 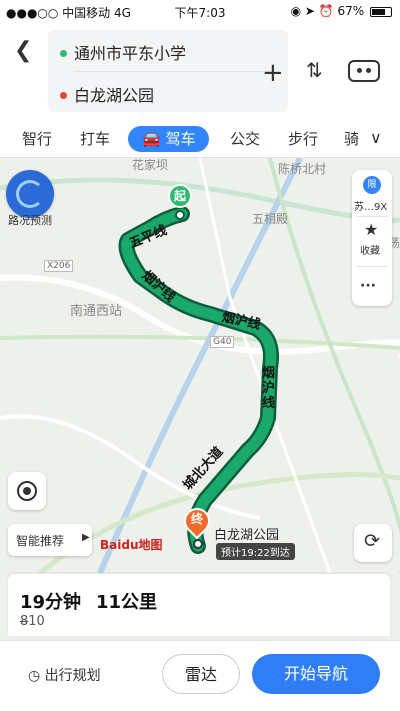 I want to click on road-label: 烟沪线, so click(x=269, y=388).